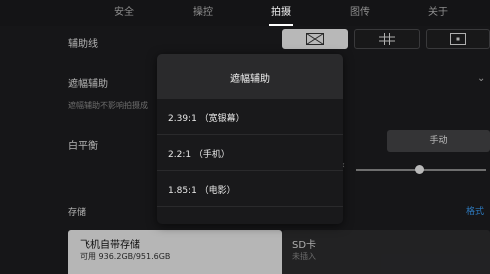  What do you see at coordinates (202, 191) in the screenshot?
I see `mask-option-label: 1.85:1 （电影）` at bounding box center [202, 191].